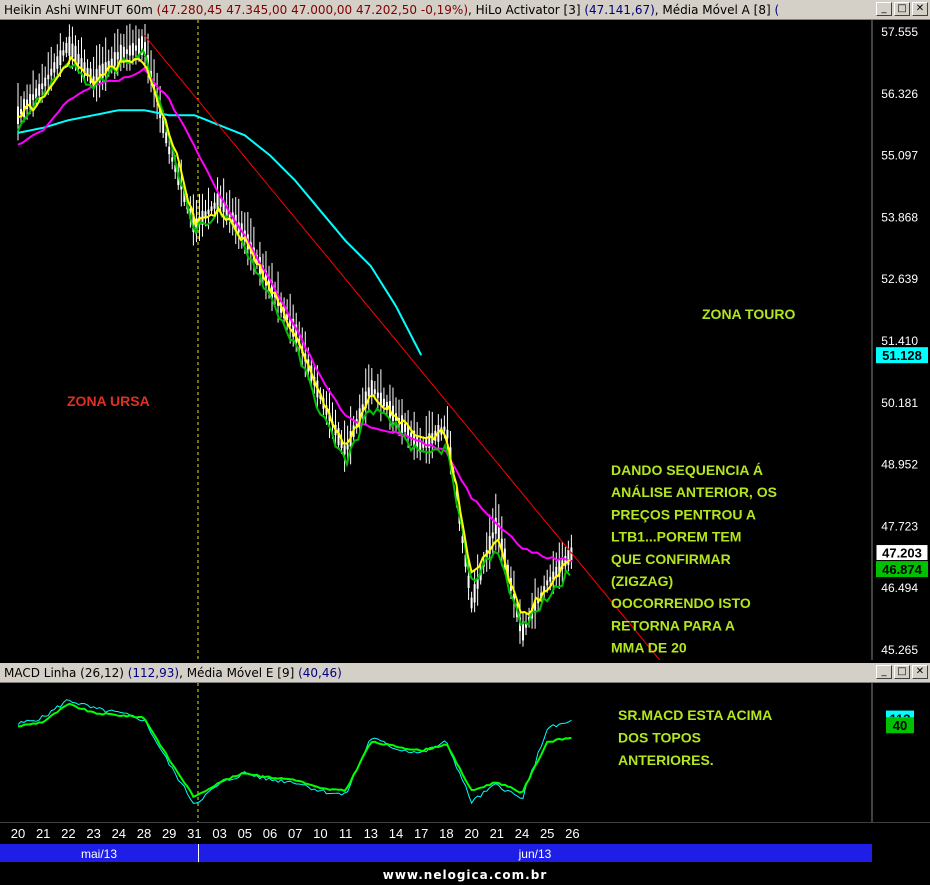 This screenshot has width=930, height=885. What do you see at coordinates (93, 833) in the screenshot?
I see `x-tick-label: 23` at bounding box center [93, 833].